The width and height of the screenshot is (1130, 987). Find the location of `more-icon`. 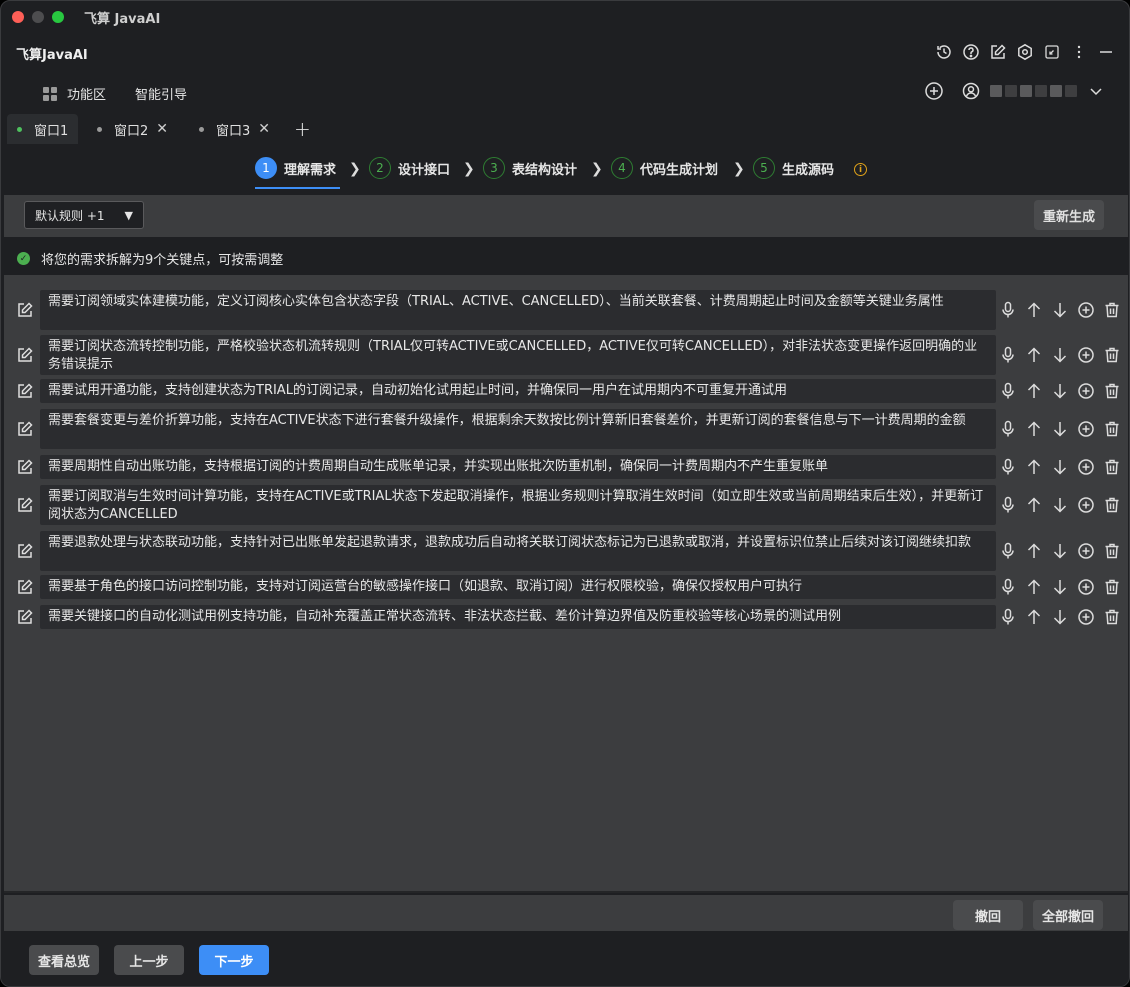

more-icon is located at coordinates (1079, 52).